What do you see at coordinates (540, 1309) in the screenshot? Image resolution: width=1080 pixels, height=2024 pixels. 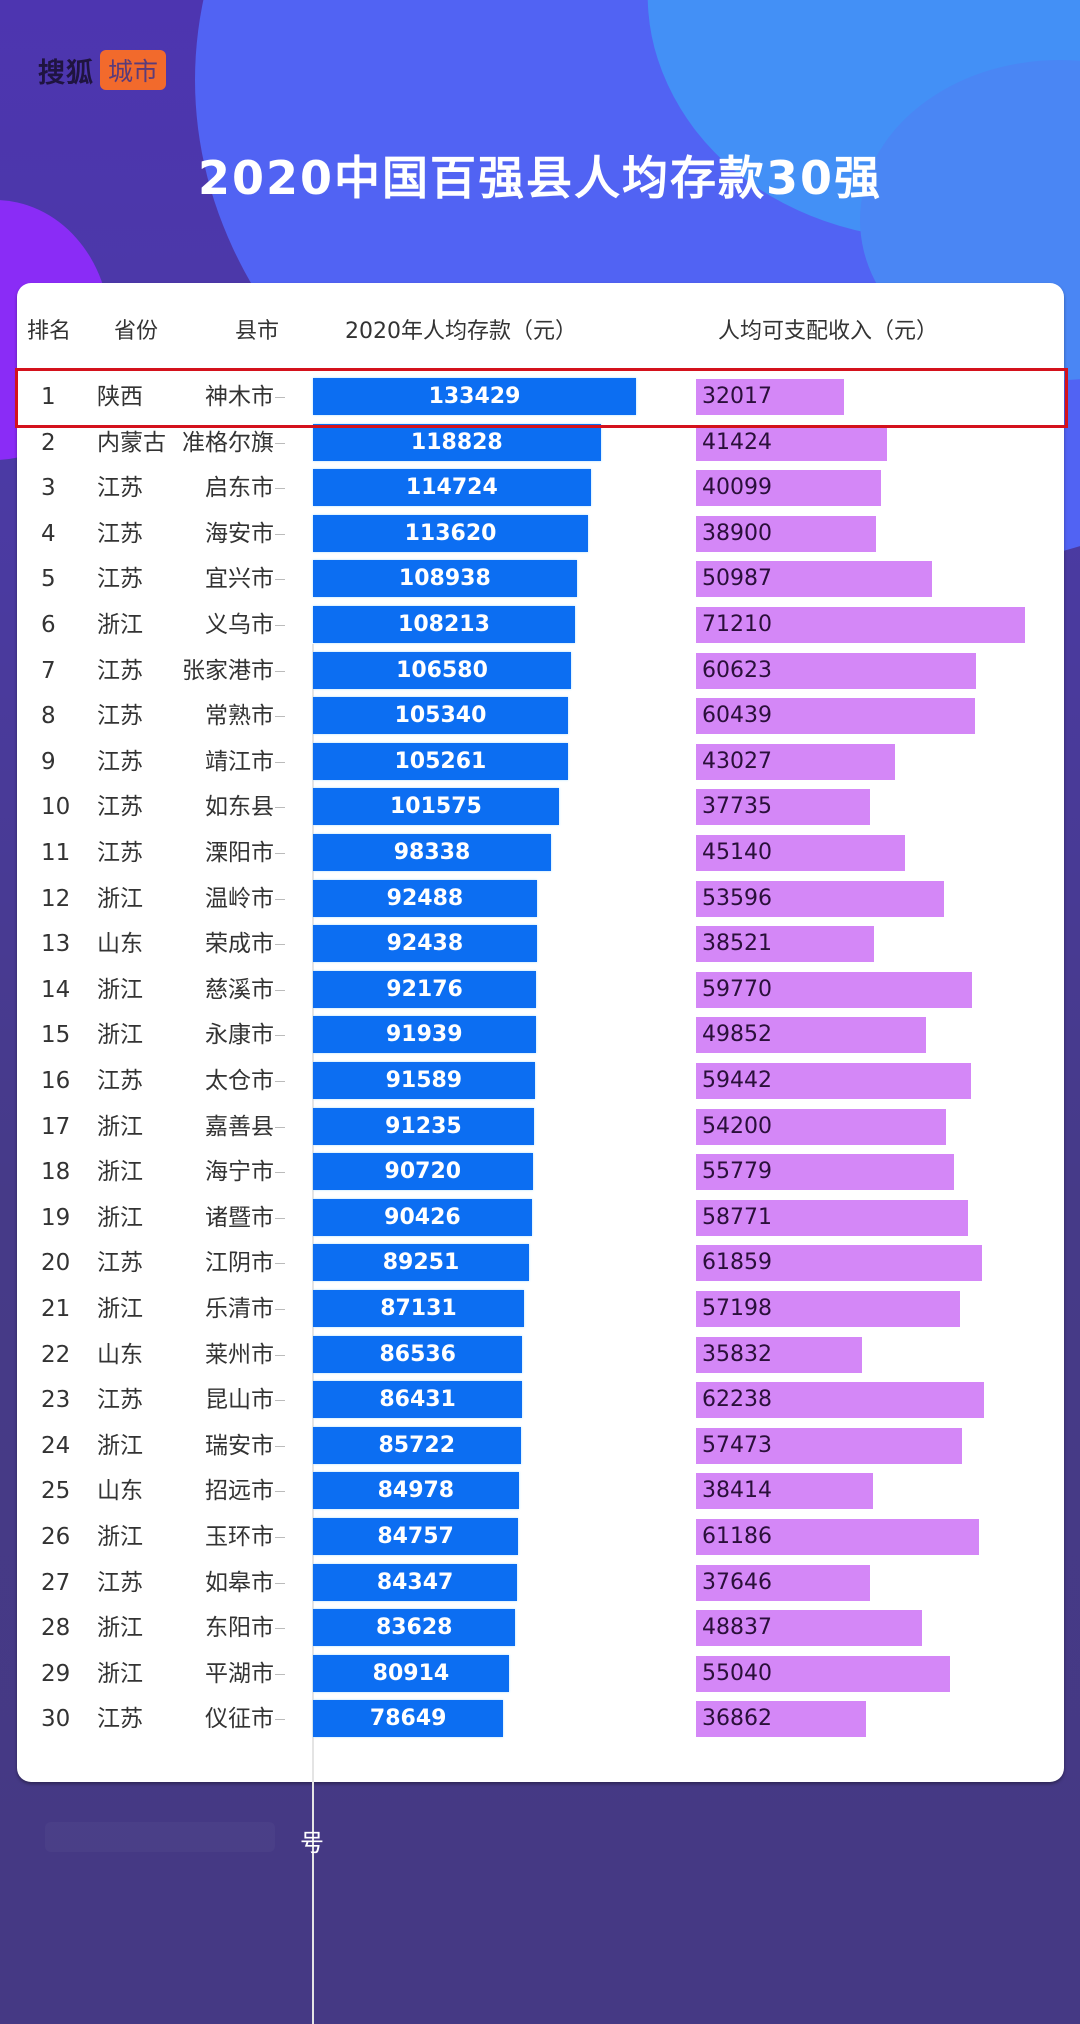 I see `table-row: 21 浙江 乐清市 87131 57198` at bounding box center [540, 1309].